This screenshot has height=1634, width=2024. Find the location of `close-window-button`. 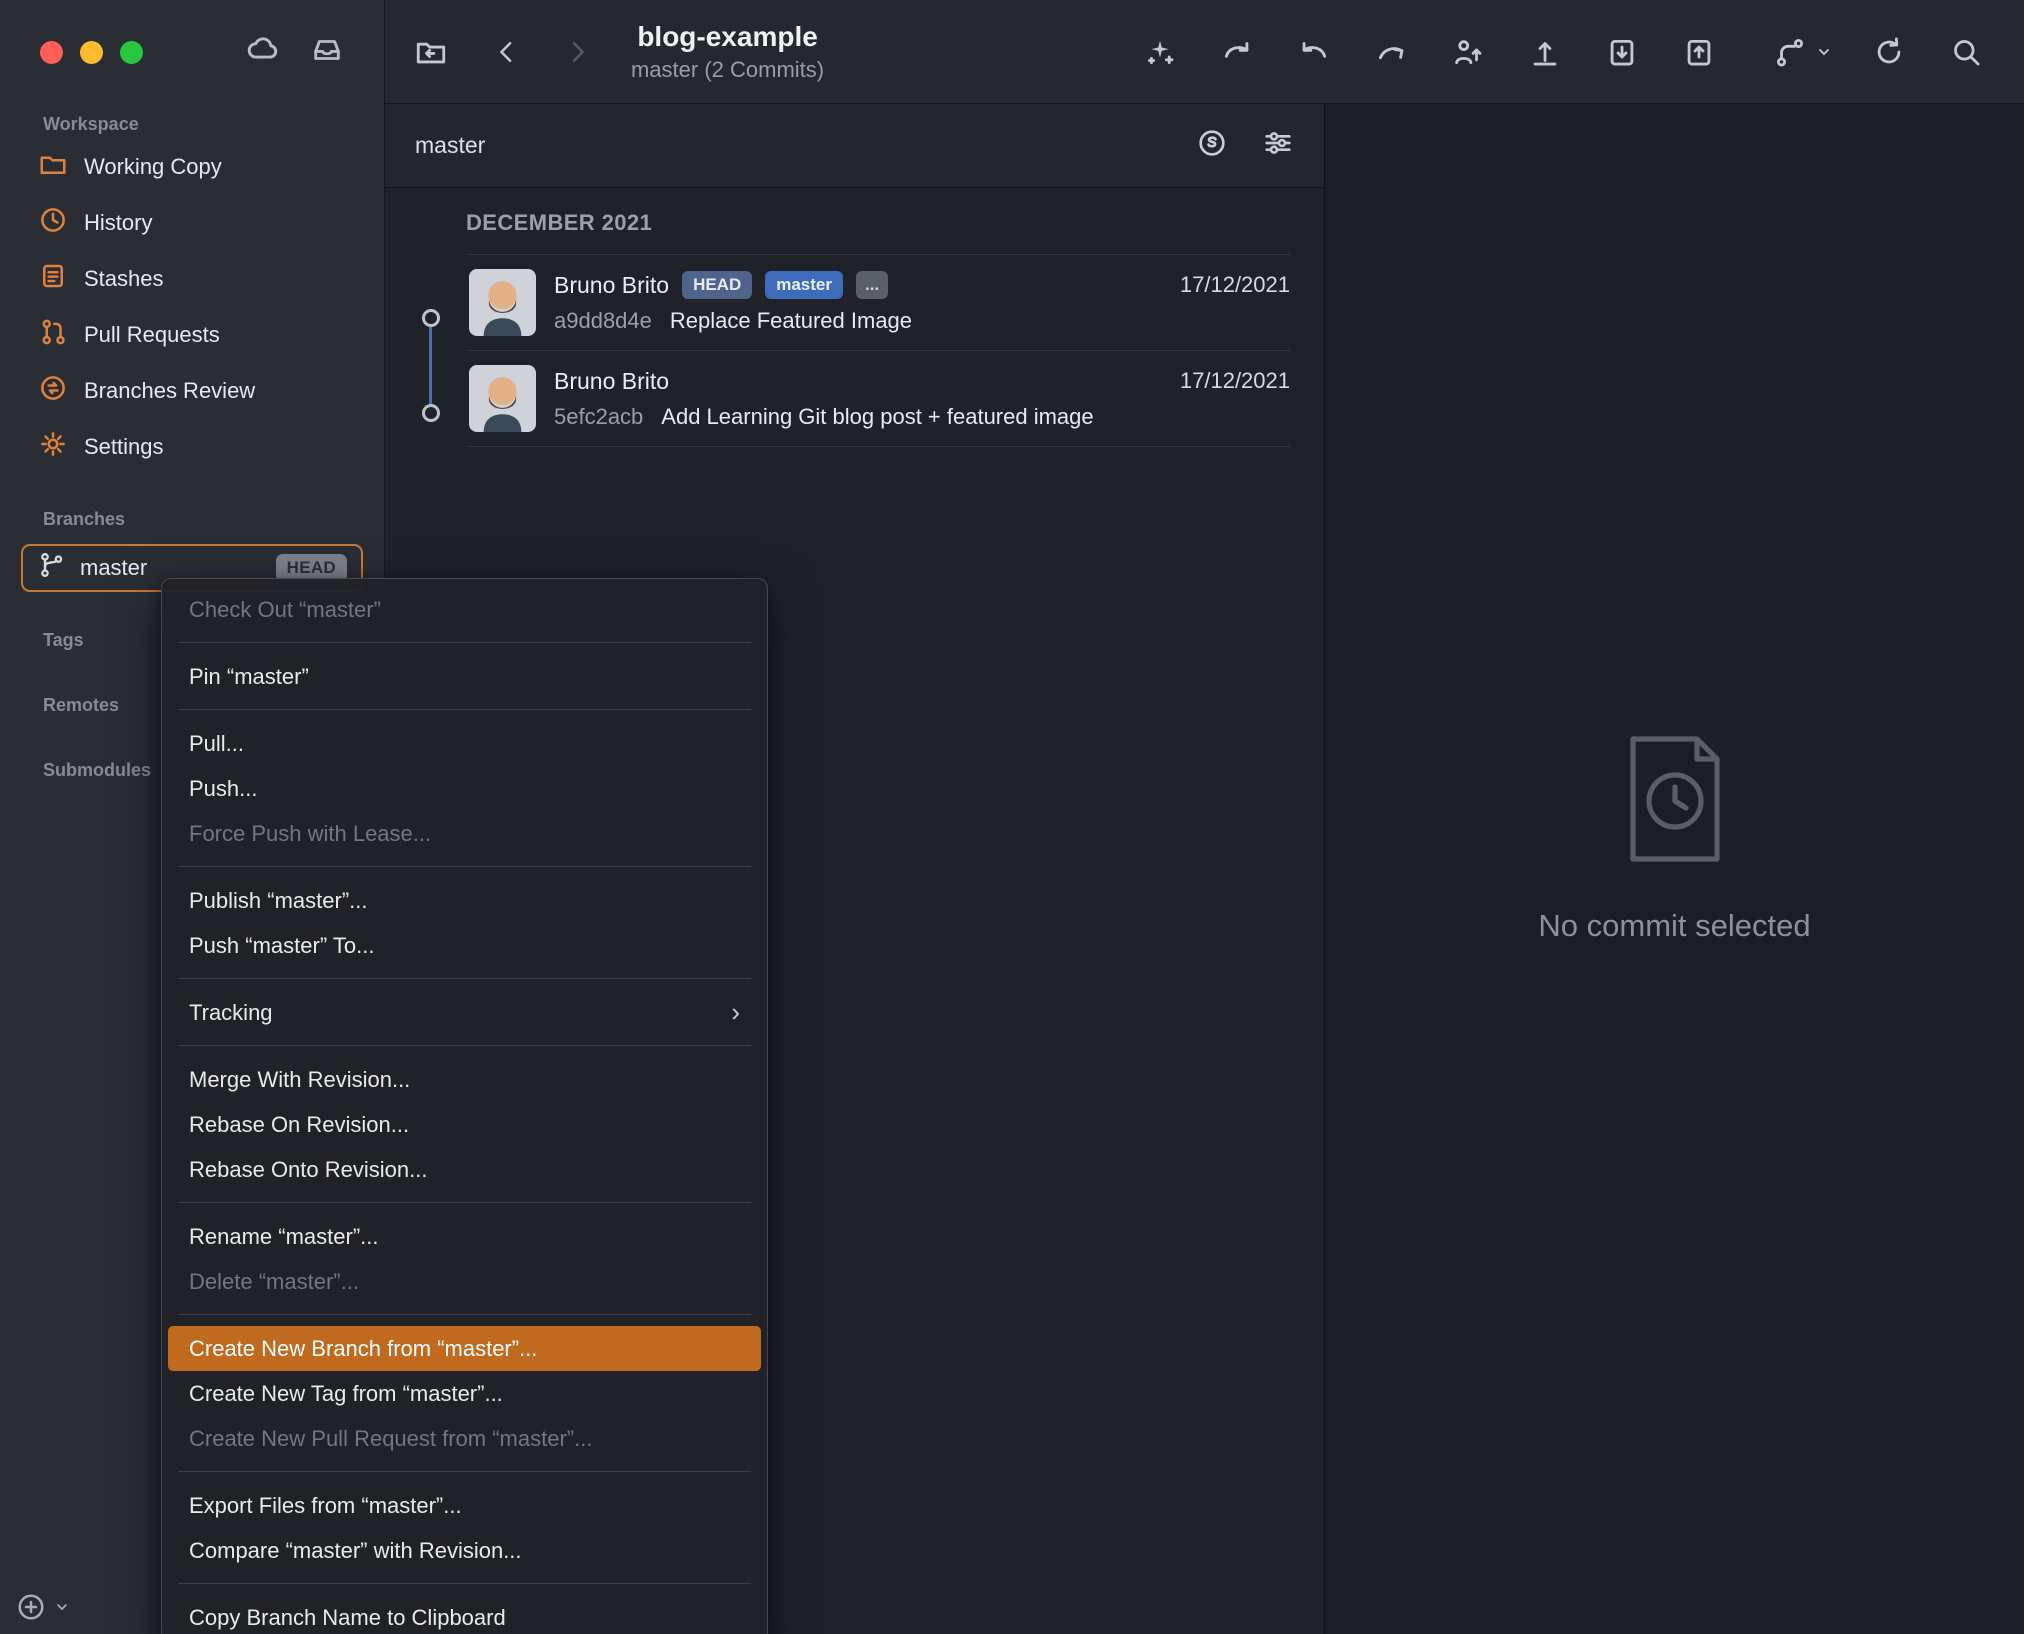

close-window-button is located at coordinates (51, 52).